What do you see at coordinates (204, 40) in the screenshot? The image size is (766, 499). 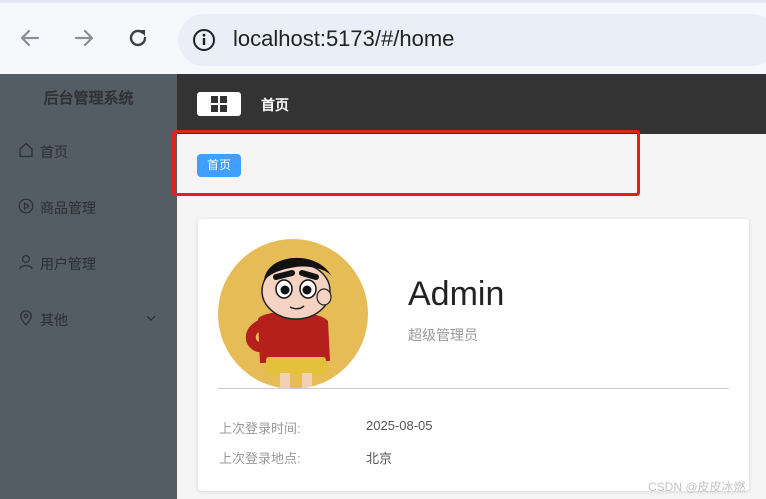 I see `info-icon` at bounding box center [204, 40].